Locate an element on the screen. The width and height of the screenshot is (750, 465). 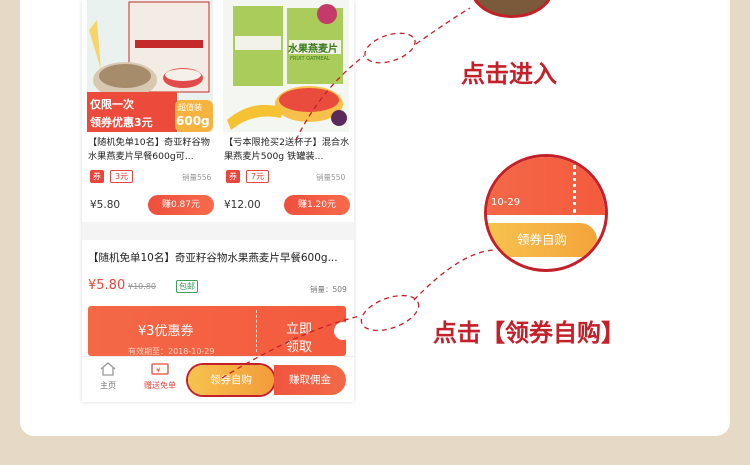
coupon-notch is located at coordinates (340, 331).